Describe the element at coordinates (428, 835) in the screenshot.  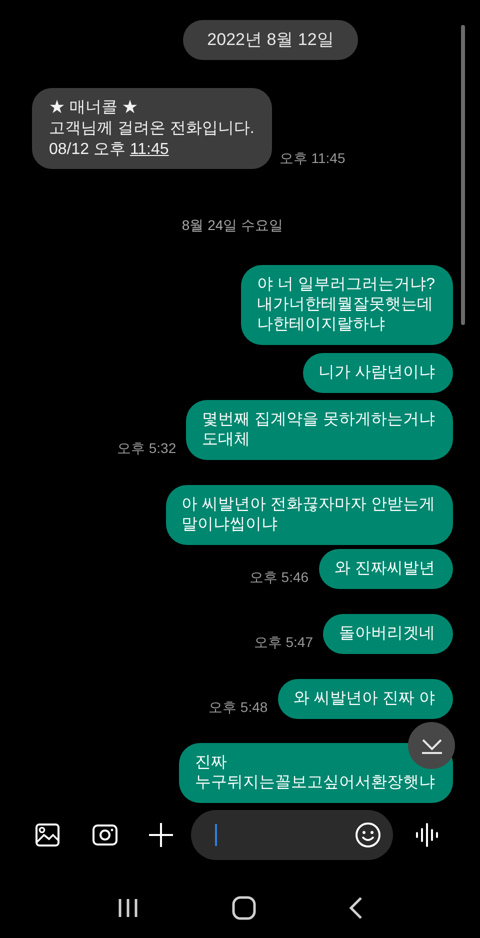
I see `voice-icon` at that location.